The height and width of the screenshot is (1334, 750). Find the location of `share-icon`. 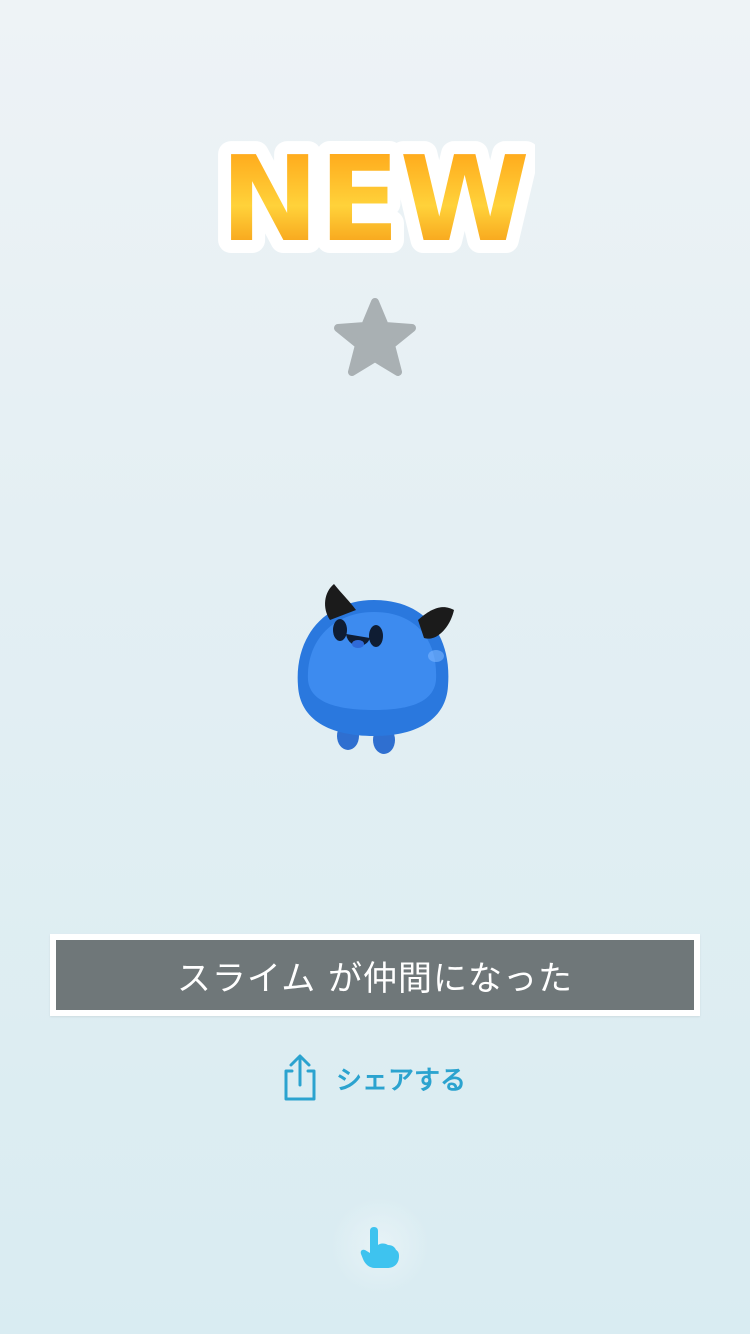

share-icon is located at coordinates (300, 1077).